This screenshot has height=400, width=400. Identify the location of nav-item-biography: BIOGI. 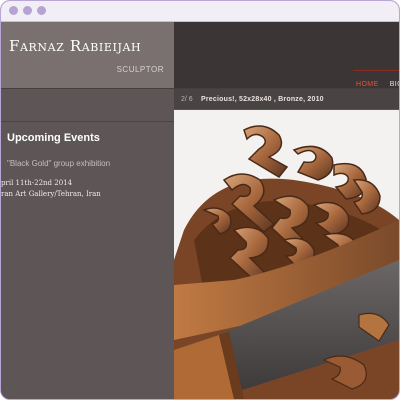
(393, 83).